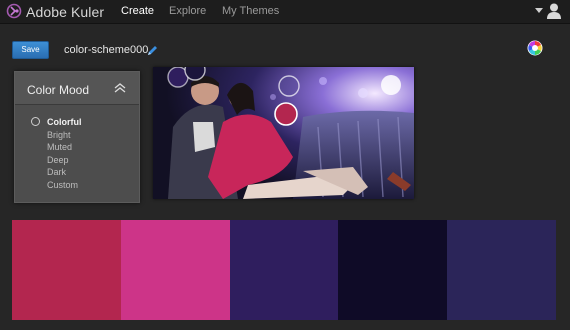 Image resolution: width=570 pixels, height=330 pixels. I want to click on scheme-name-field: color-scheme000, so click(106, 50).